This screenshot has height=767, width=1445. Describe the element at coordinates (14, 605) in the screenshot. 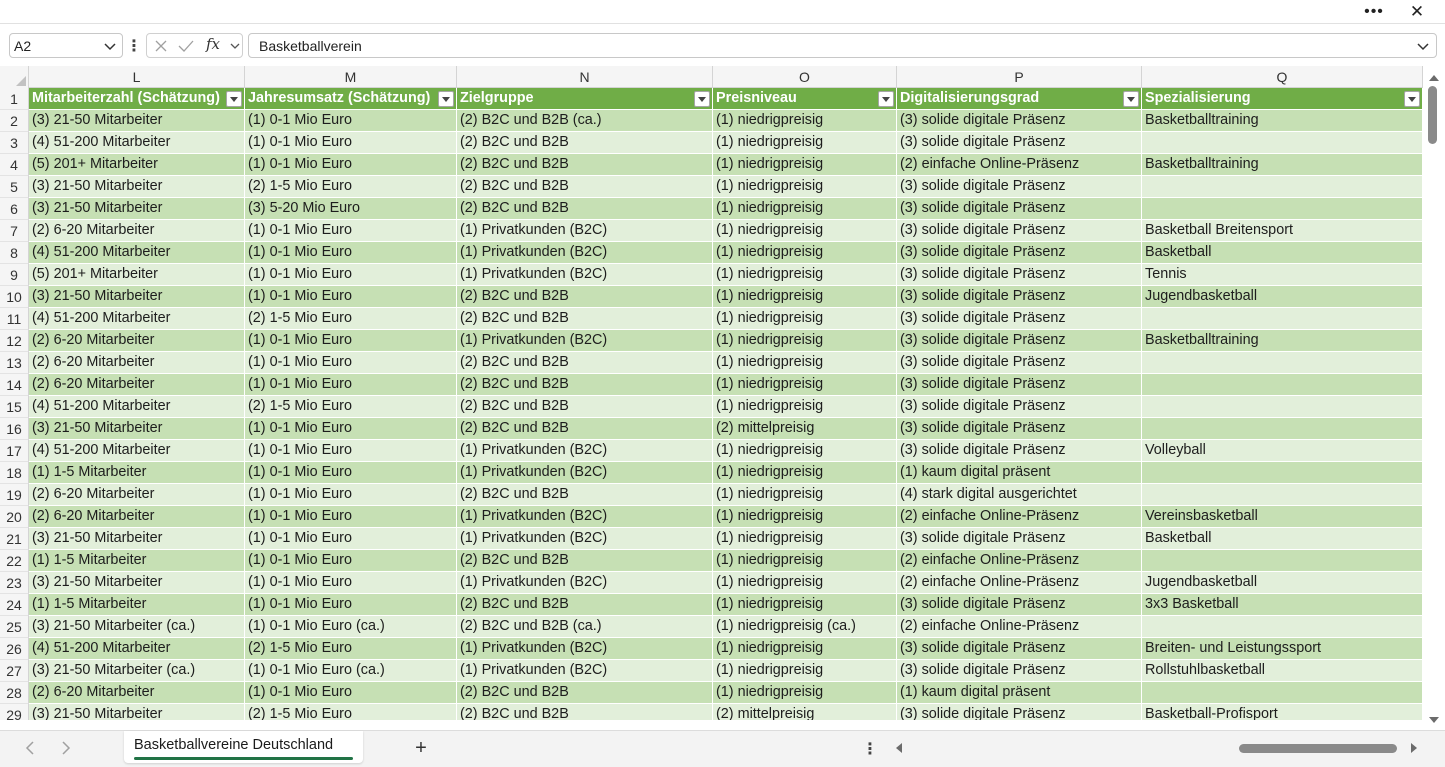

I see `row-header: 24` at that location.